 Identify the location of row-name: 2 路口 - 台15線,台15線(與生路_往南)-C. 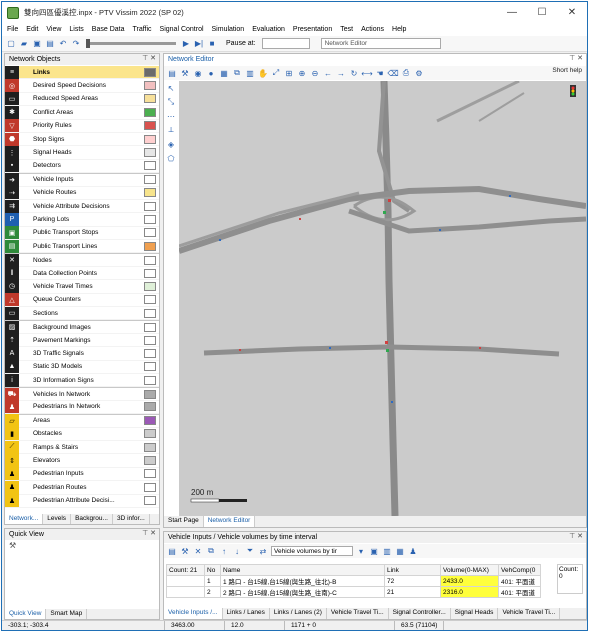
(302, 592).